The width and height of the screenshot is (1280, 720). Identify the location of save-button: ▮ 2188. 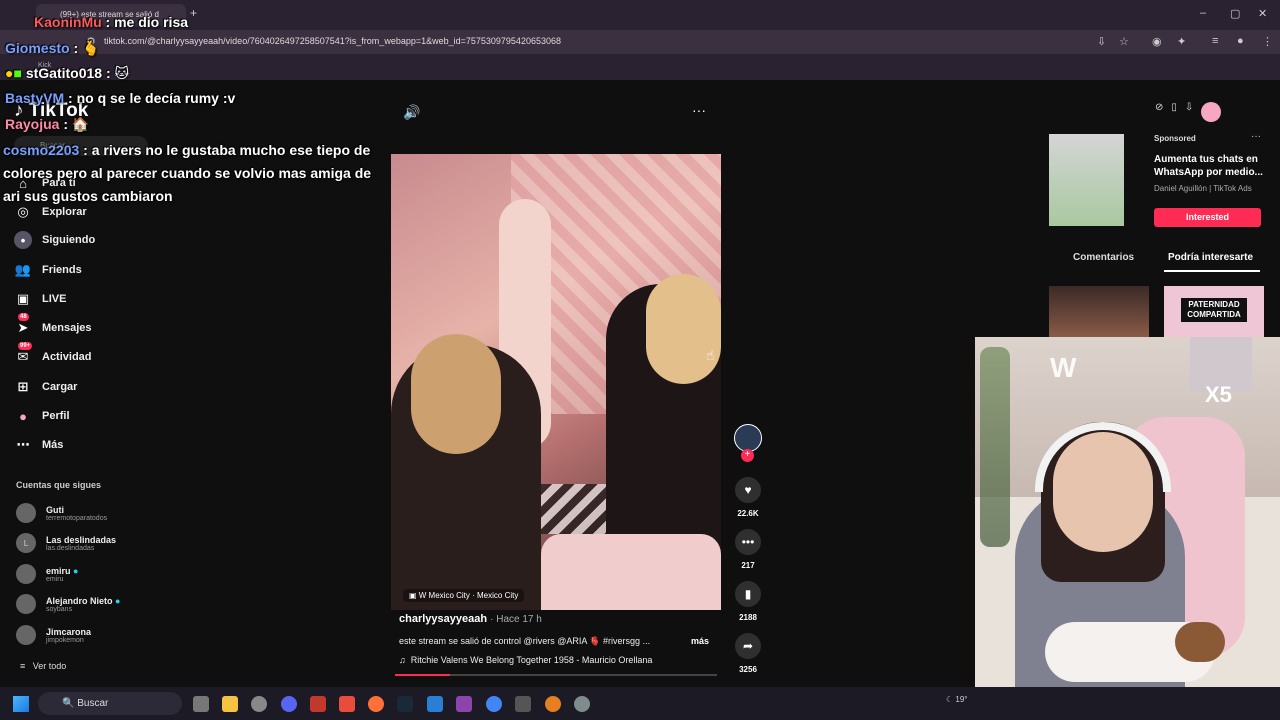
(748, 601).